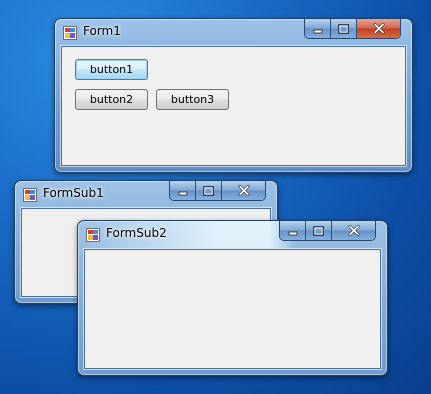 The width and height of the screenshot is (431, 394). Describe the element at coordinates (146, 194) in the screenshot. I see `titlebar: FormSub1` at that location.